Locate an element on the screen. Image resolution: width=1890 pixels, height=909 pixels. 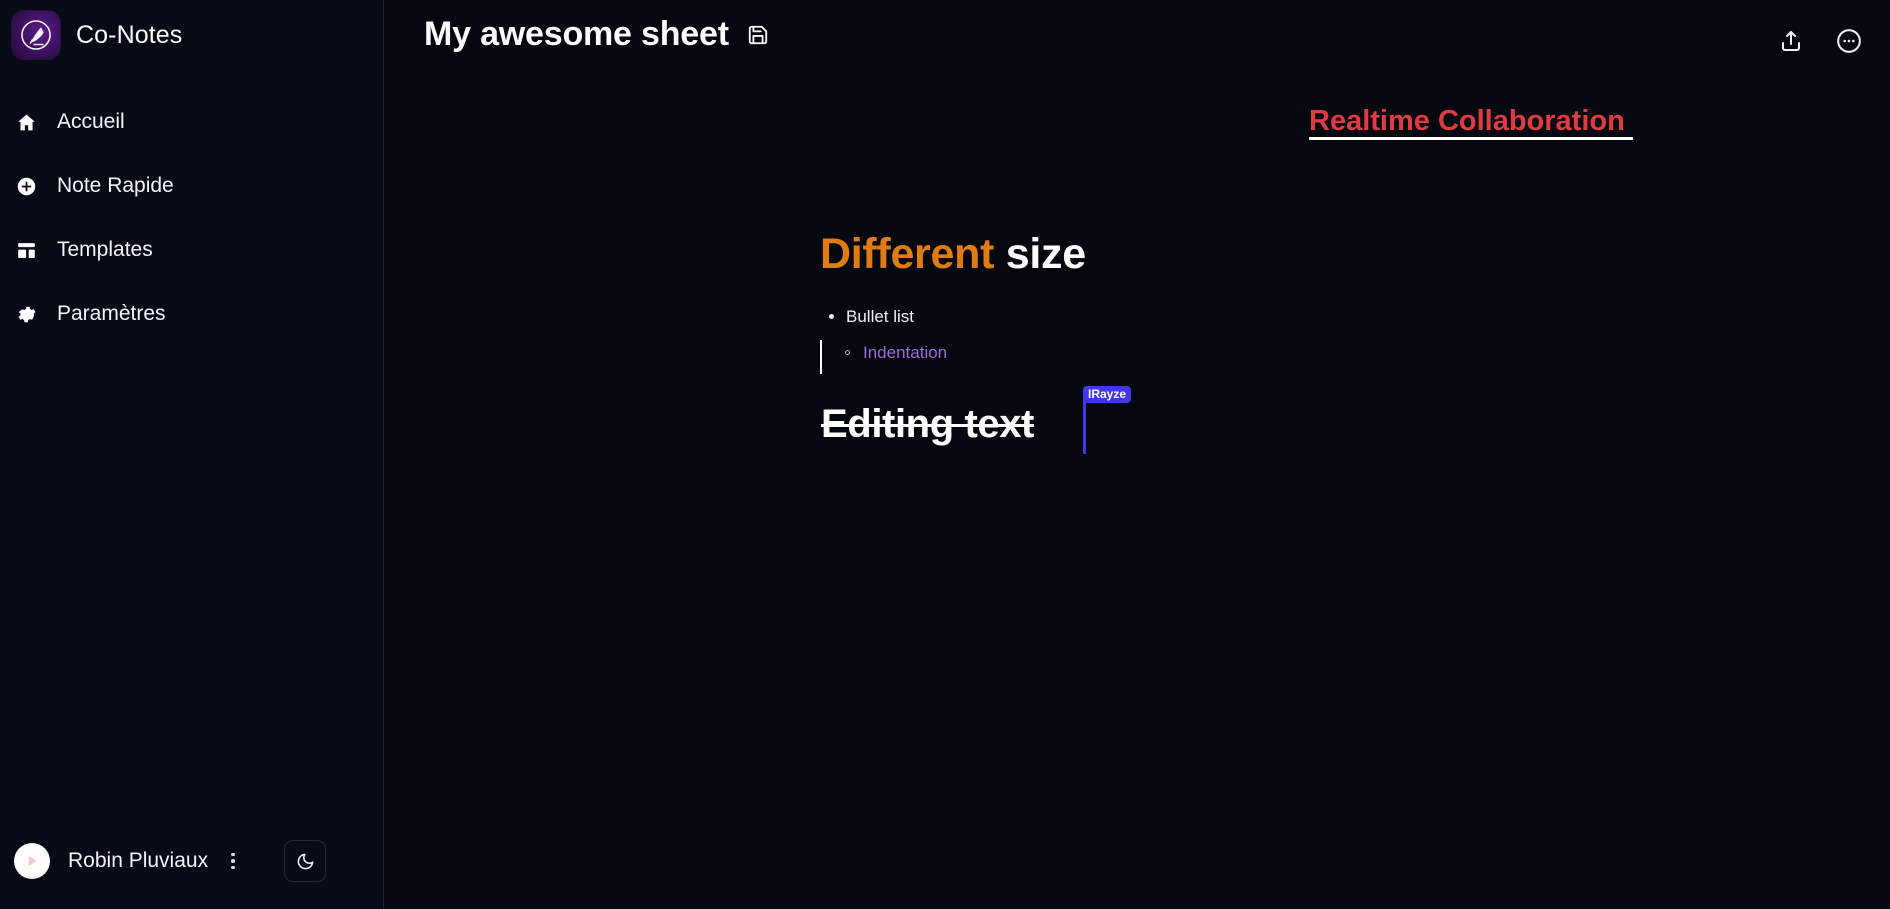
heading-realtime-collaboration: Realtime Collaboration is located at coordinates (1471, 121).